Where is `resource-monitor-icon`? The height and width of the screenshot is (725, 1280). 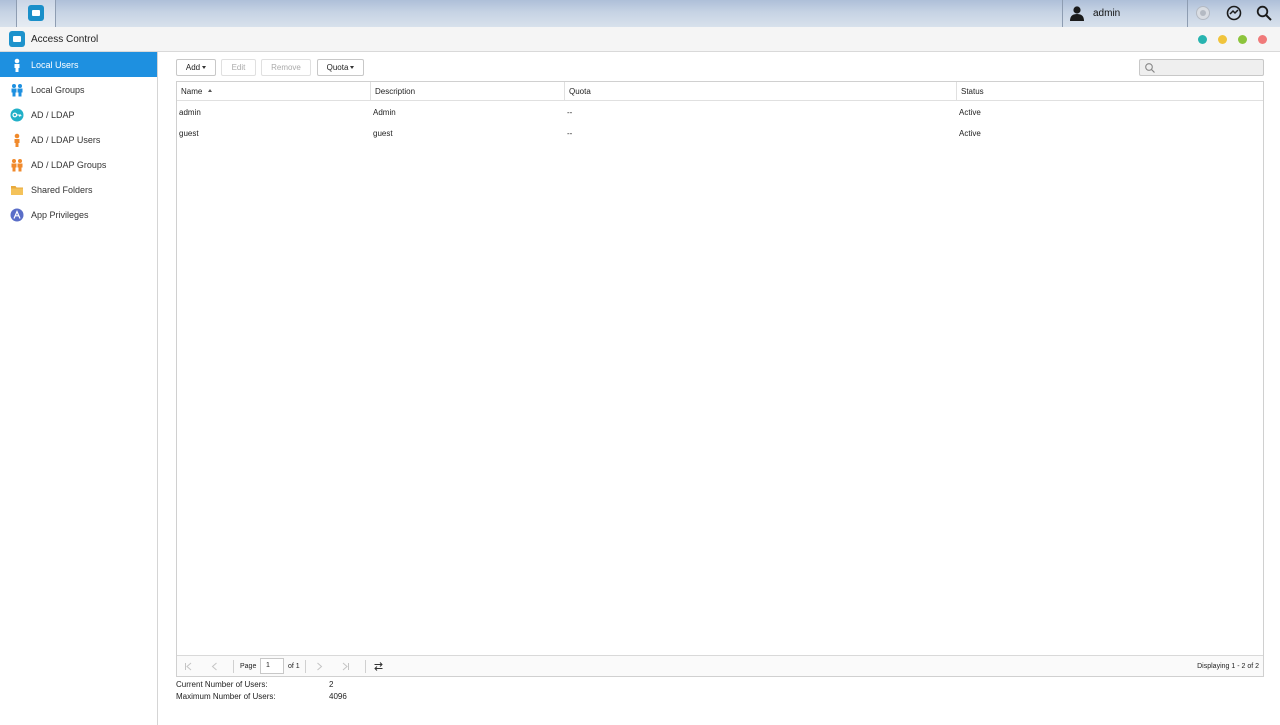 resource-monitor-icon is located at coordinates (1234, 13).